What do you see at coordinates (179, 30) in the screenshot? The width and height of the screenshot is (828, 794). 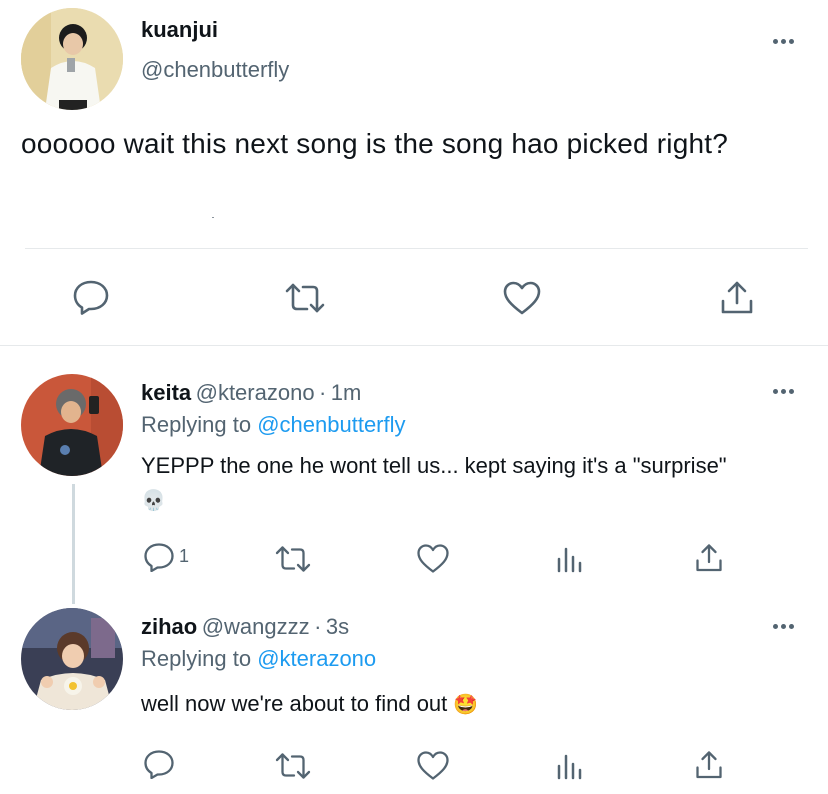 I see `display-name: kuanjui` at bounding box center [179, 30].